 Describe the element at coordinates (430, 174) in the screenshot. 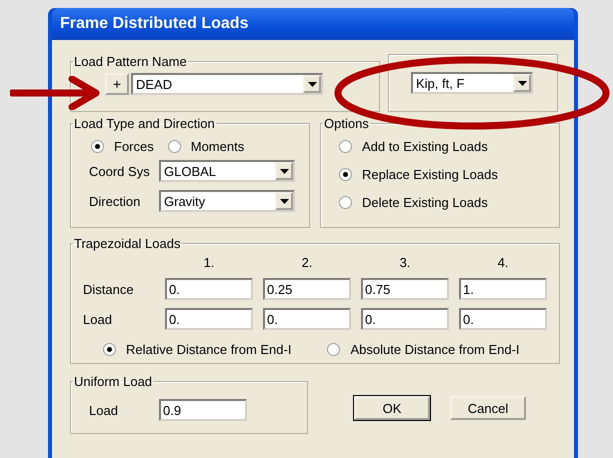

I see `radio-label: Replace Existing Loads` at that location.